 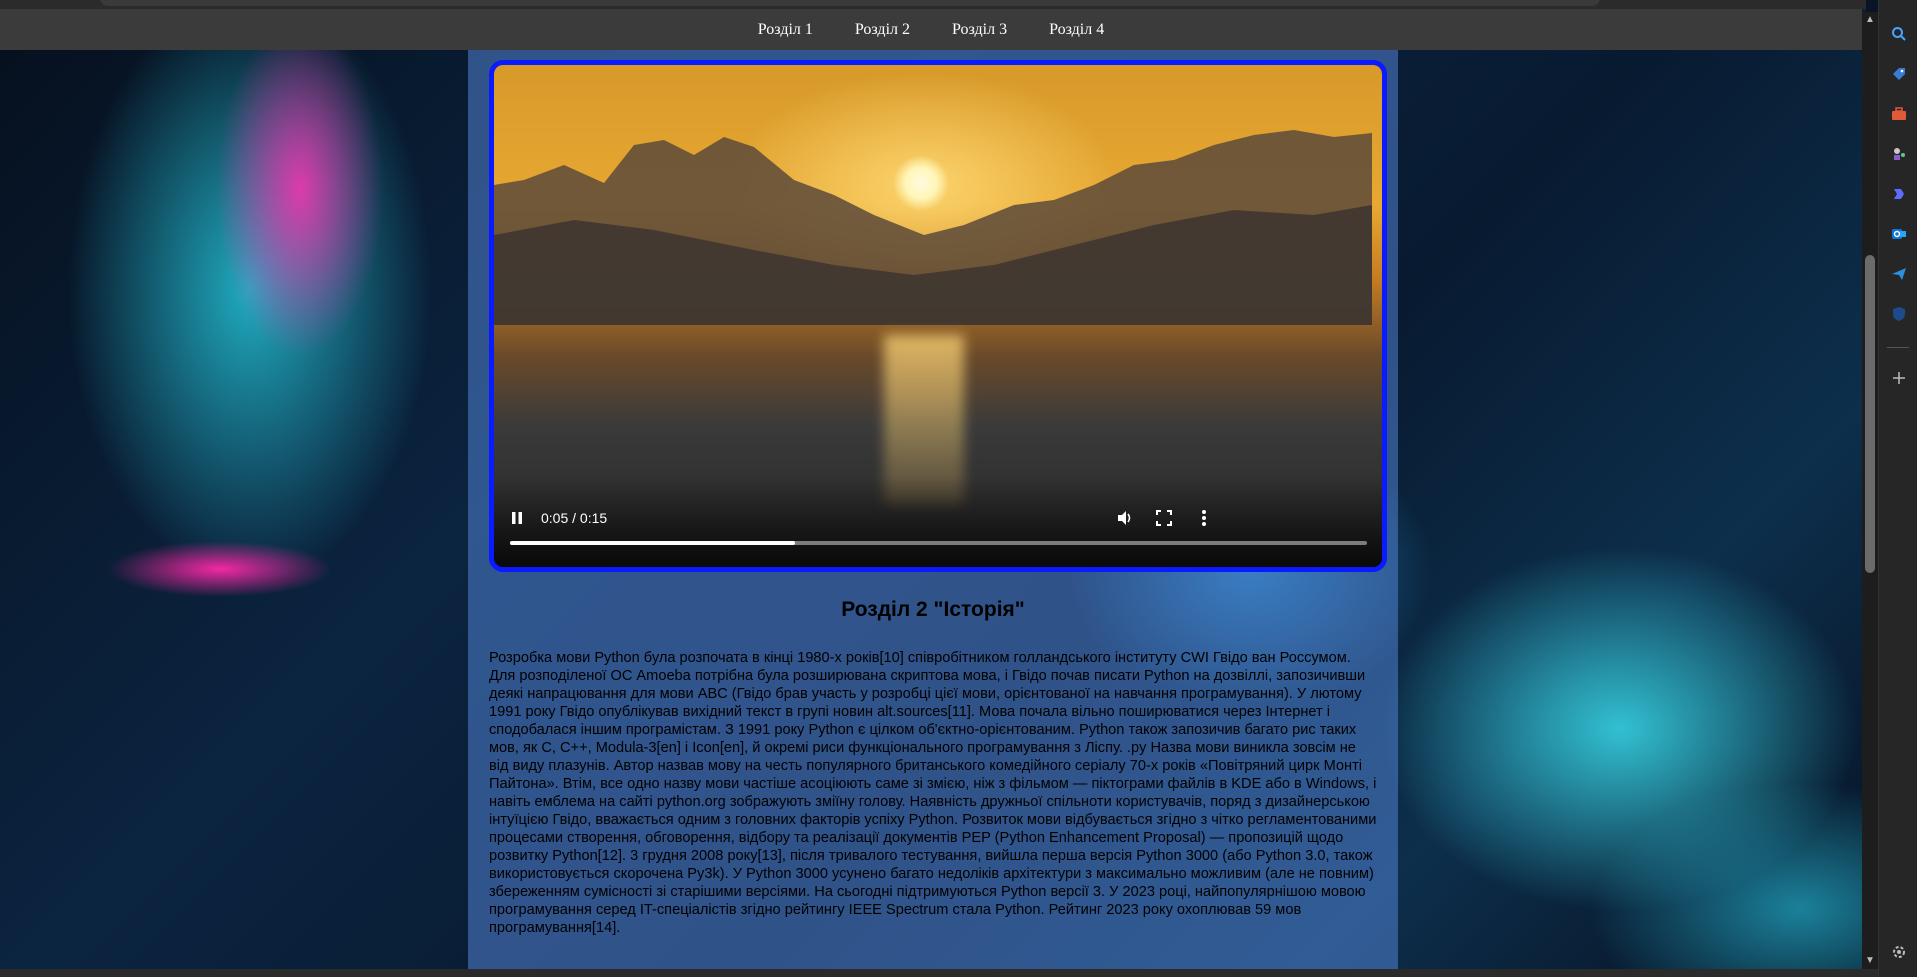 What do you see at coordinates (931, 29) in the screenshot?
I see `top-navigation: Розділ 1 Розділ 2 Розділ 3 Розділ 4` at bounding box center [931, 29].